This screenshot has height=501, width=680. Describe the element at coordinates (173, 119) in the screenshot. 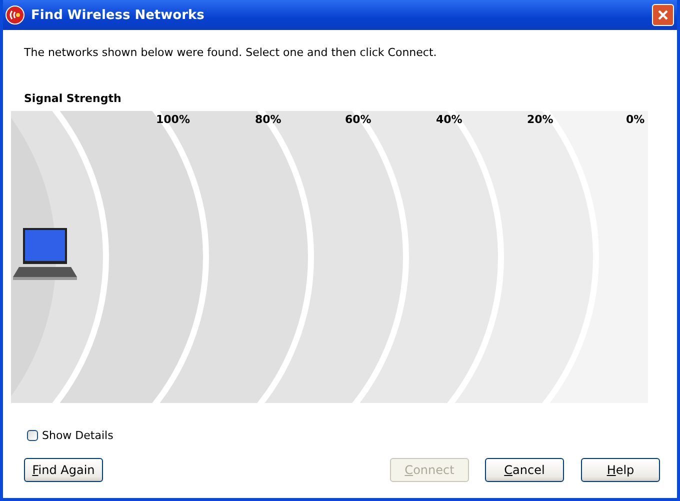

I see `signal-scale-label: 100%` at that location.